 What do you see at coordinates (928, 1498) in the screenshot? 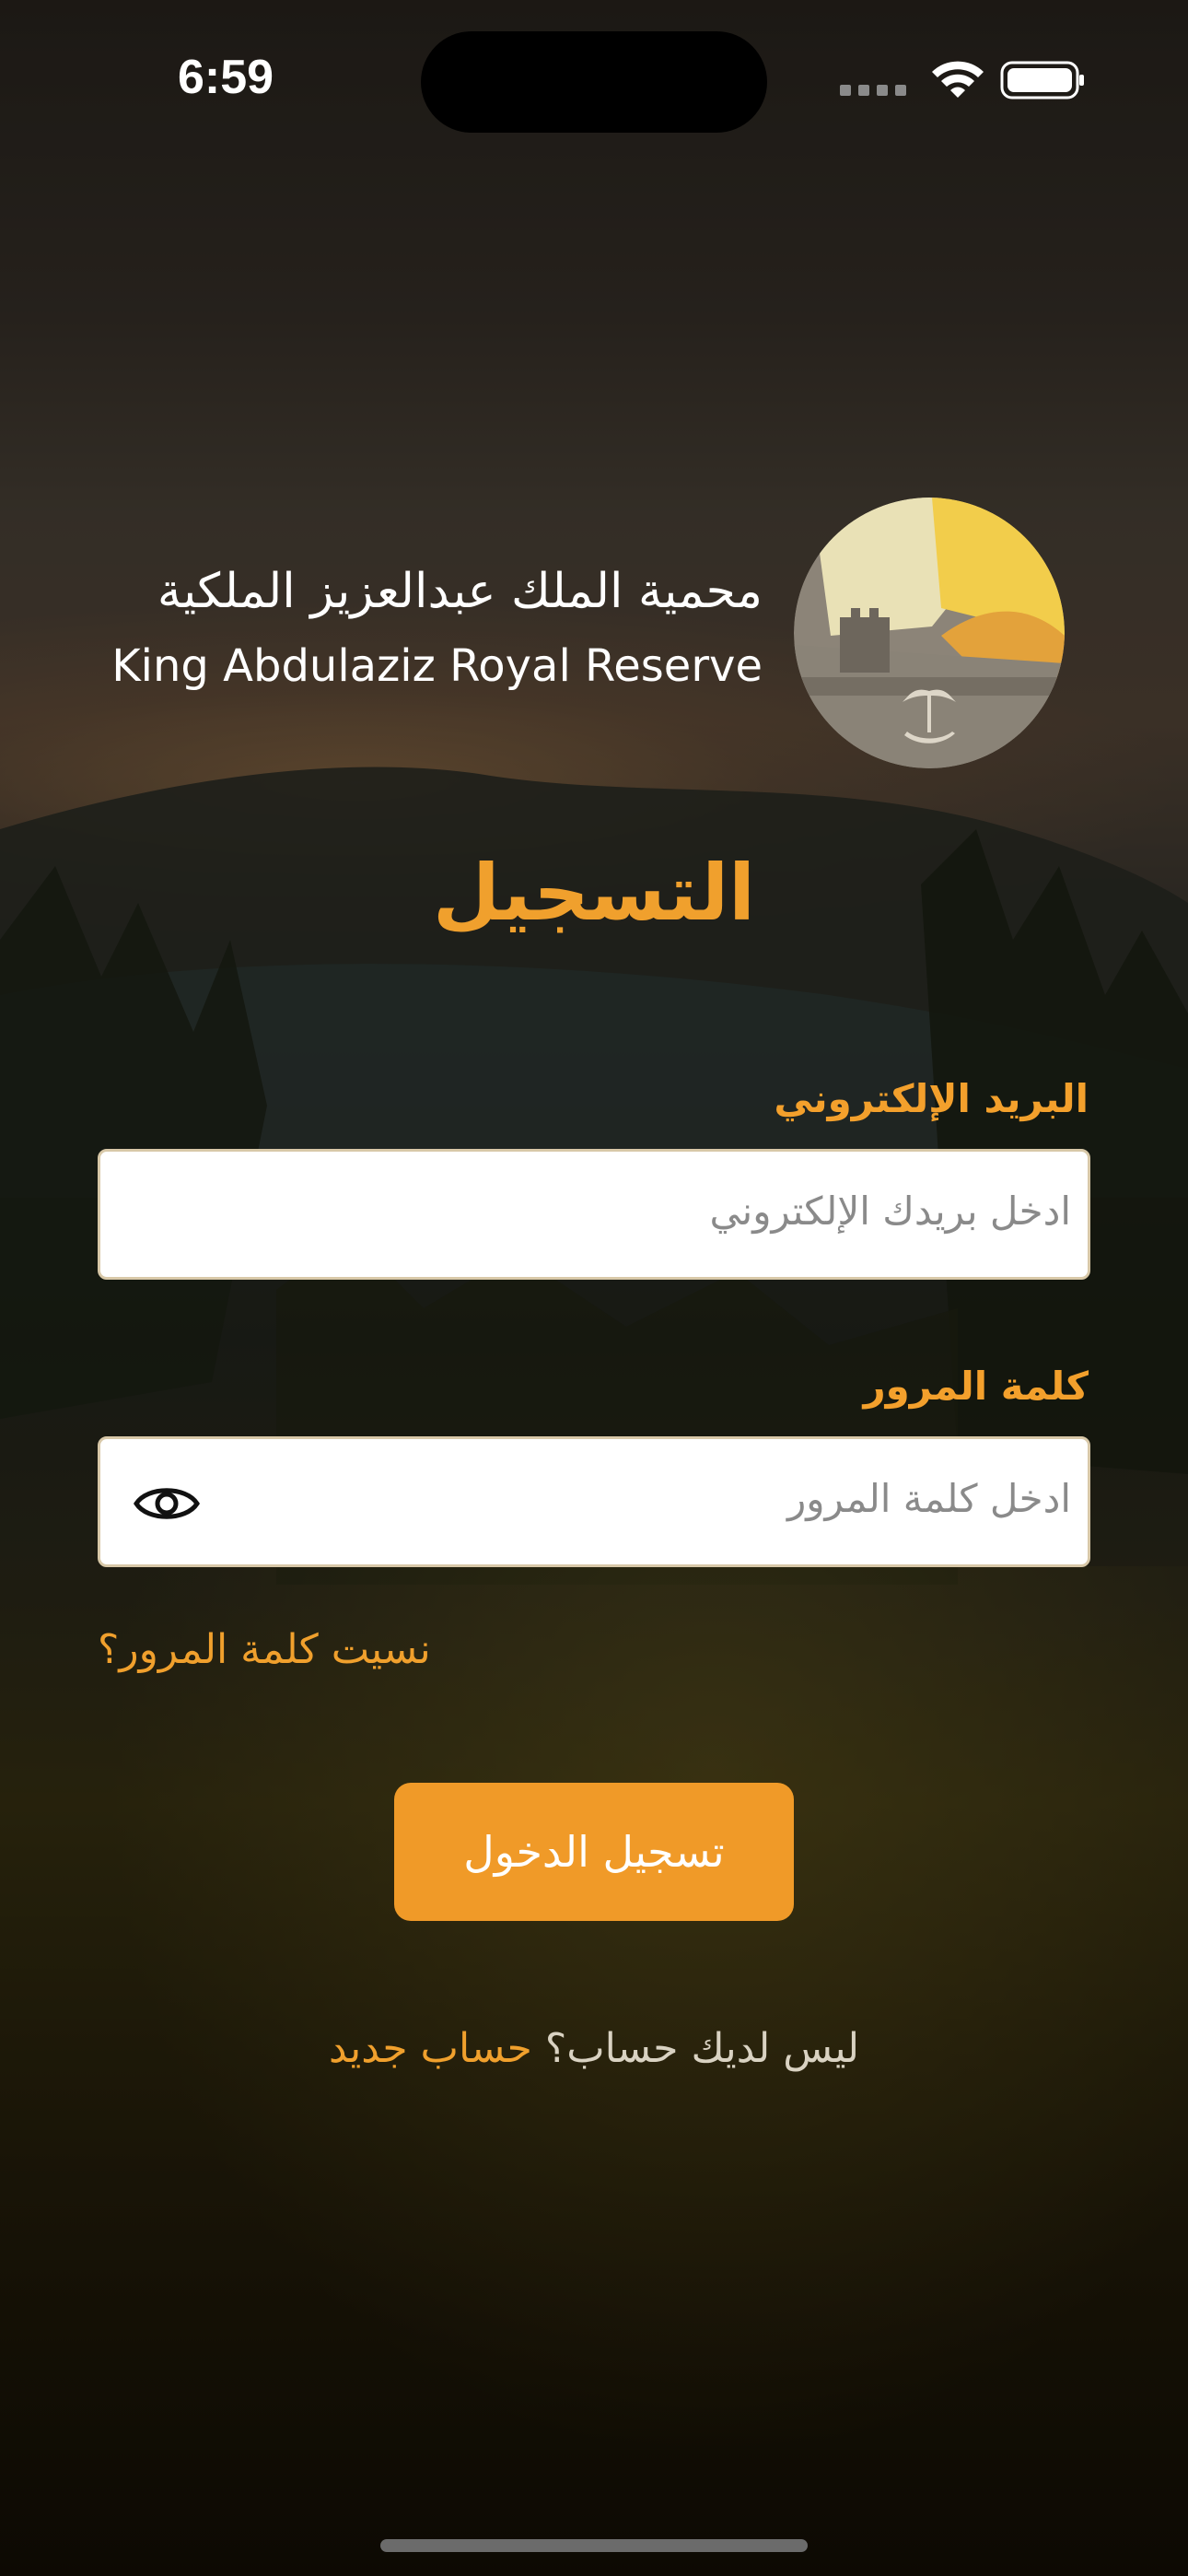
I see `password-placeholder: ادخل كلمة المرور` at bounding box center [928, 1498].